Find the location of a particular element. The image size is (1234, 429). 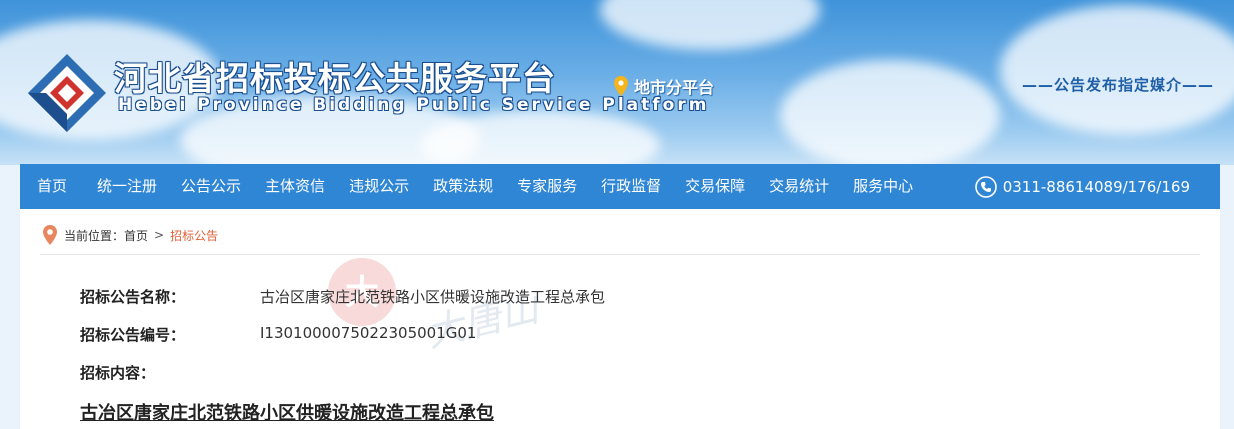

notice-number-row: 招标公告编号： I1301000075022305001G01 is located at coordinates (278, 334).